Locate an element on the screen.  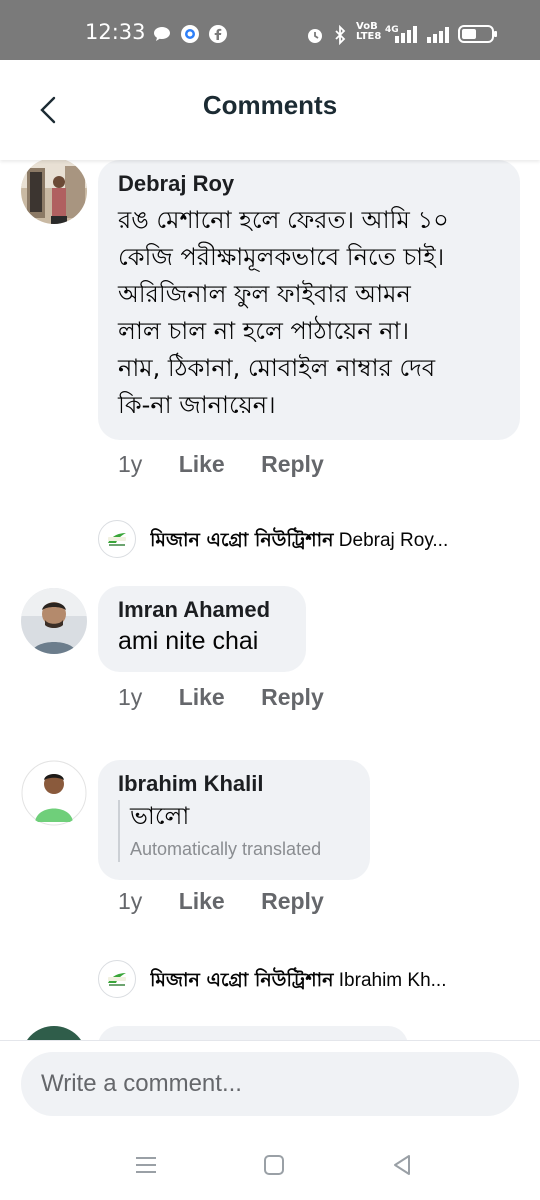
bluetooth-icon is located at coordinates (340, 35).